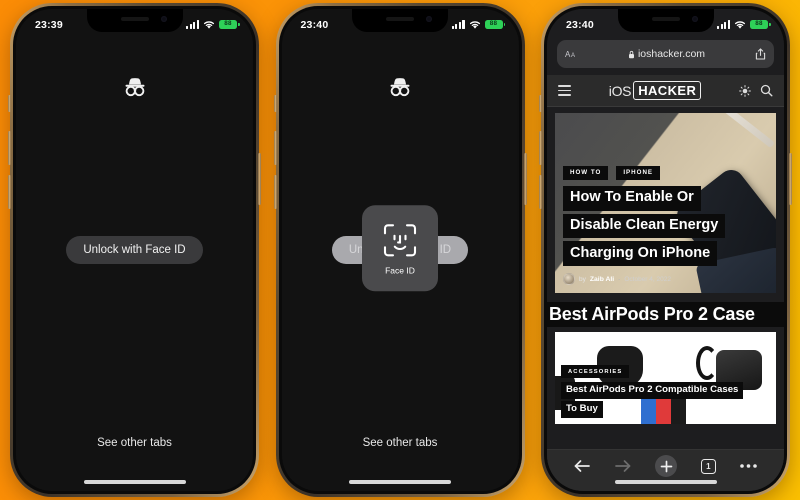 The width and height of the screenshot is (800, 500). I want to click on url-display: ioshacker.com, so click(666, 54).